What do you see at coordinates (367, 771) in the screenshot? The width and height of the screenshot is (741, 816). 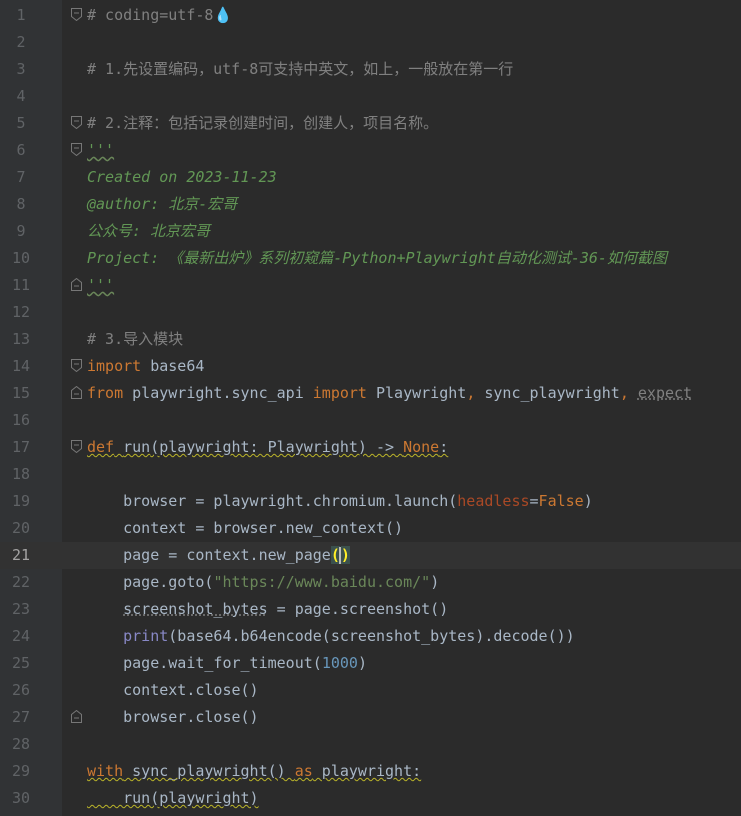 I see `code-token: playwright:` at bounding box center [367, 771].